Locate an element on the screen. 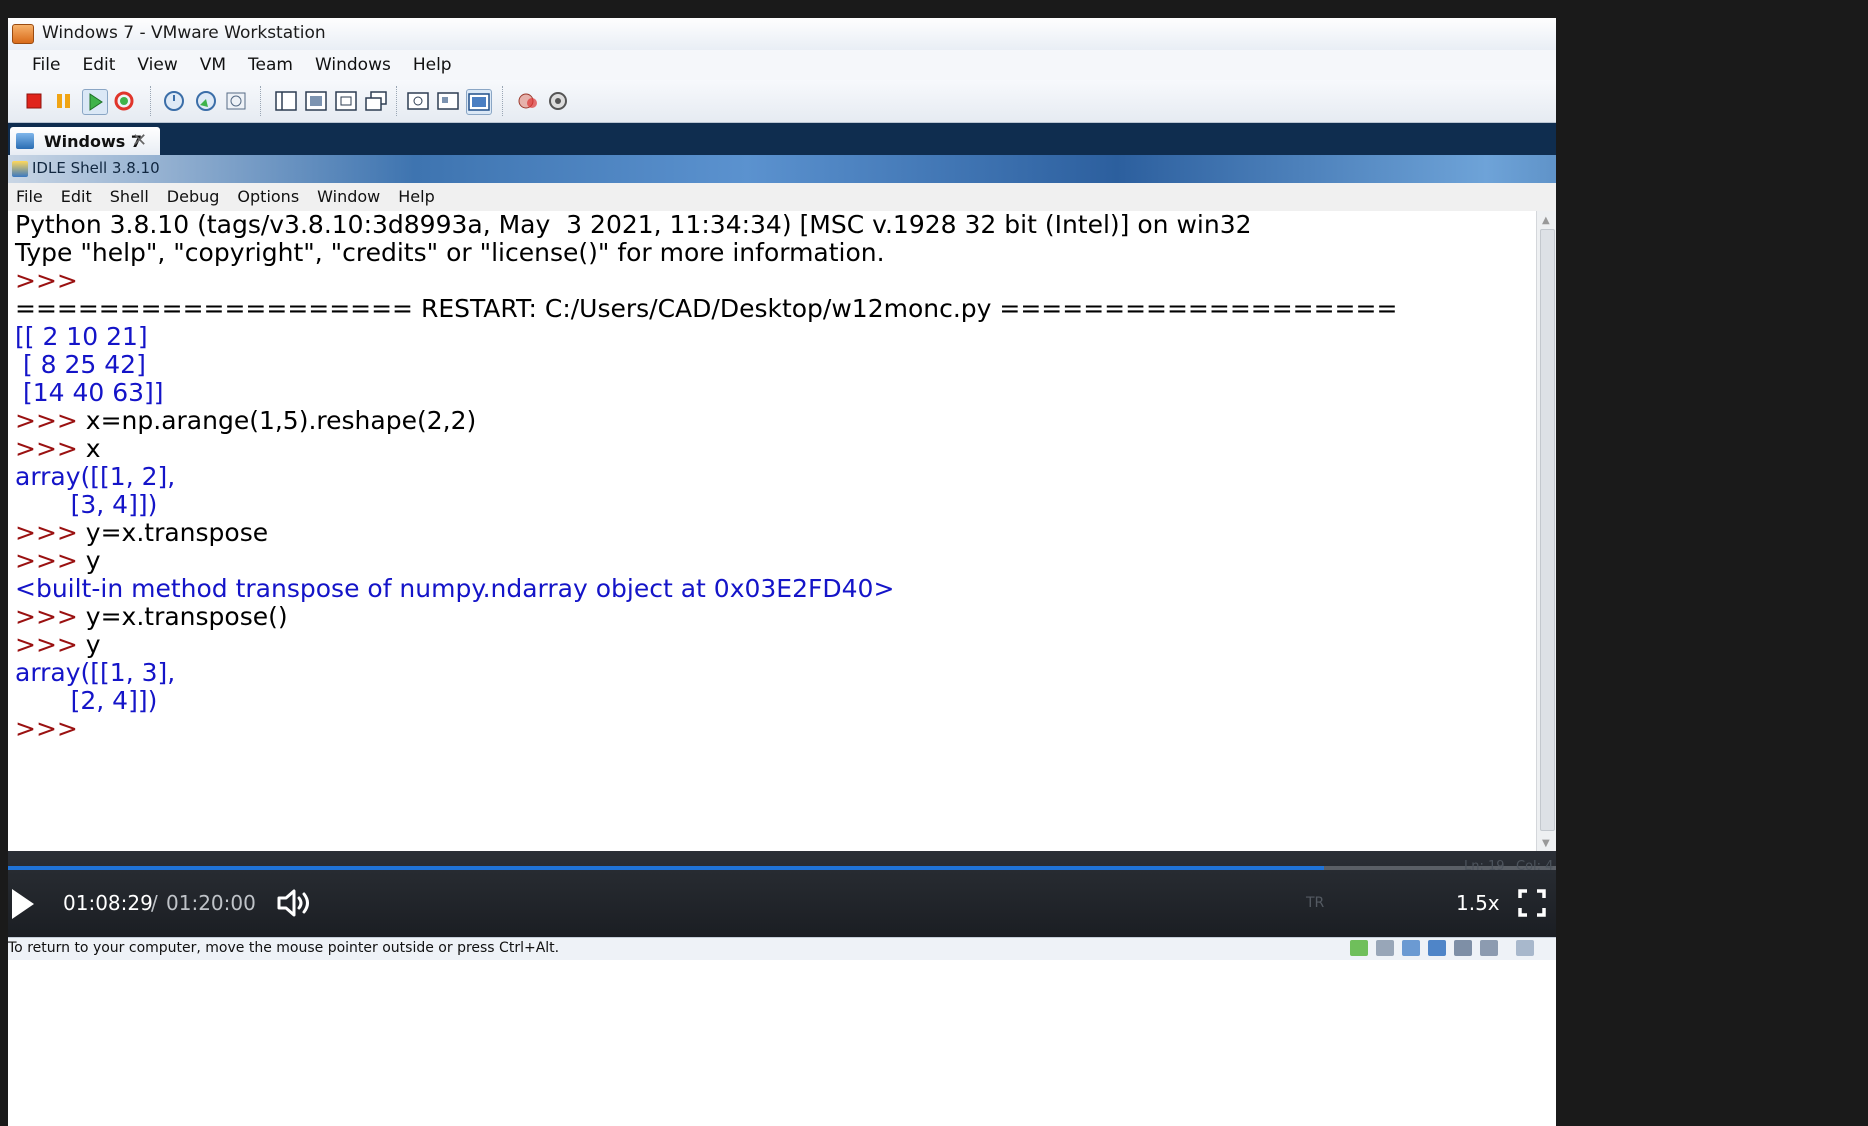 This screenshot has width=1868, height=1126. menu-help: Help is located at coordinates (432, 65).